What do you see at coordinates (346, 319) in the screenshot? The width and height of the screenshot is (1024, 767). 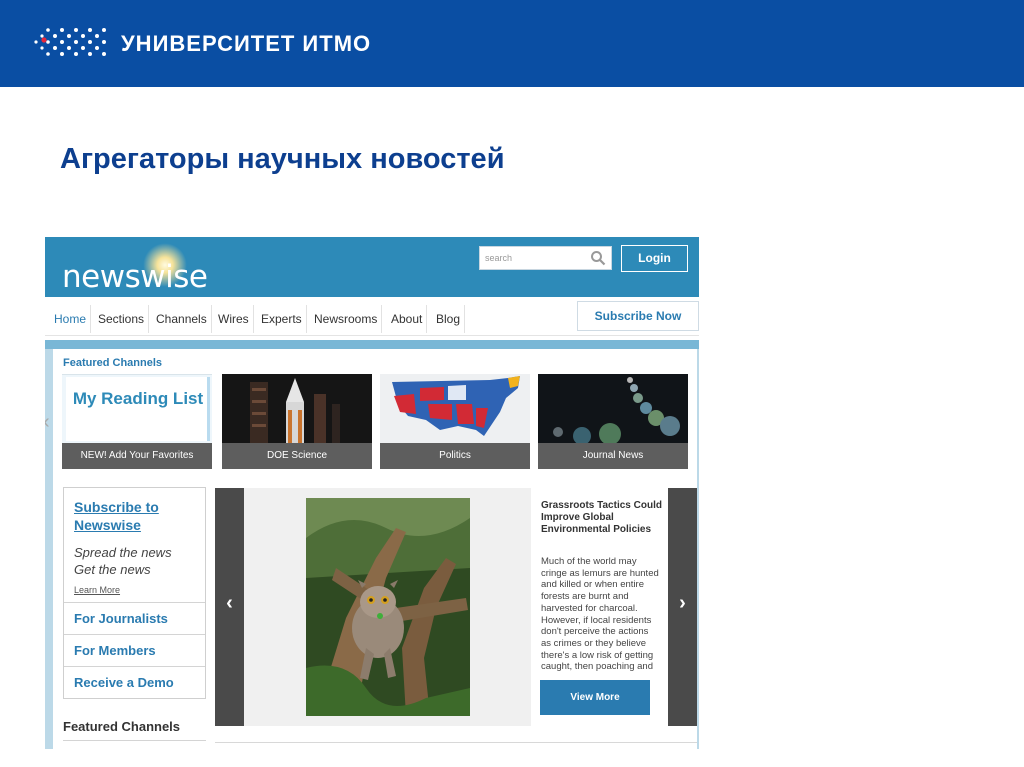 I see `nav-newsrooms: Newsrooms` at bounding box center [346, 319].